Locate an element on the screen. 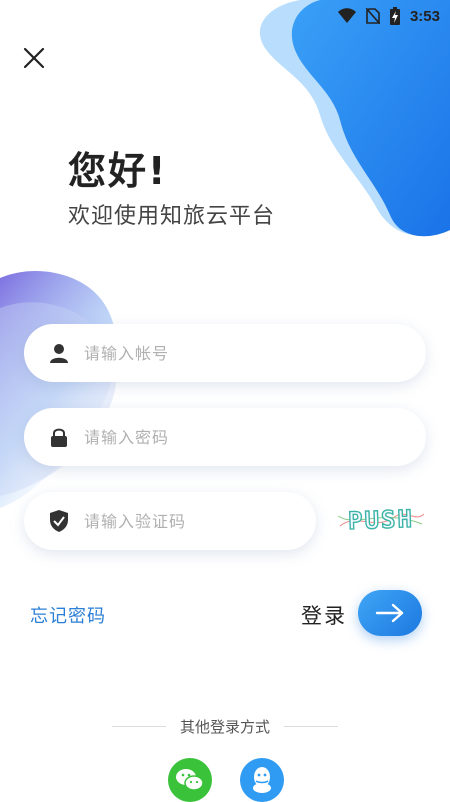 The height and width of the screenshot is (802, 450). arrow-right-icon is located at coordinates (389, 613).